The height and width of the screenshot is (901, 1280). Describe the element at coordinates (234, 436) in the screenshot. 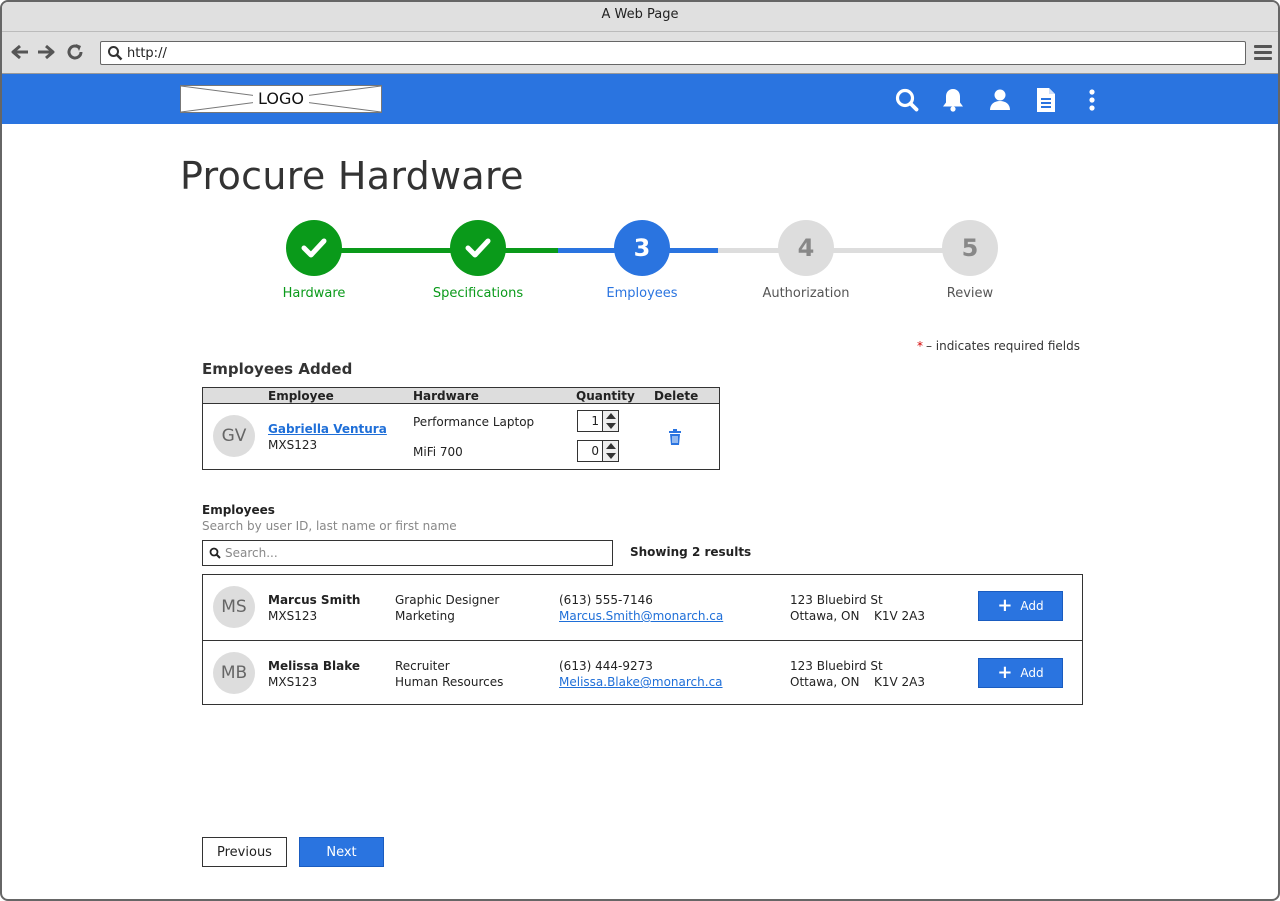

I see `avatar: GV` at that location.